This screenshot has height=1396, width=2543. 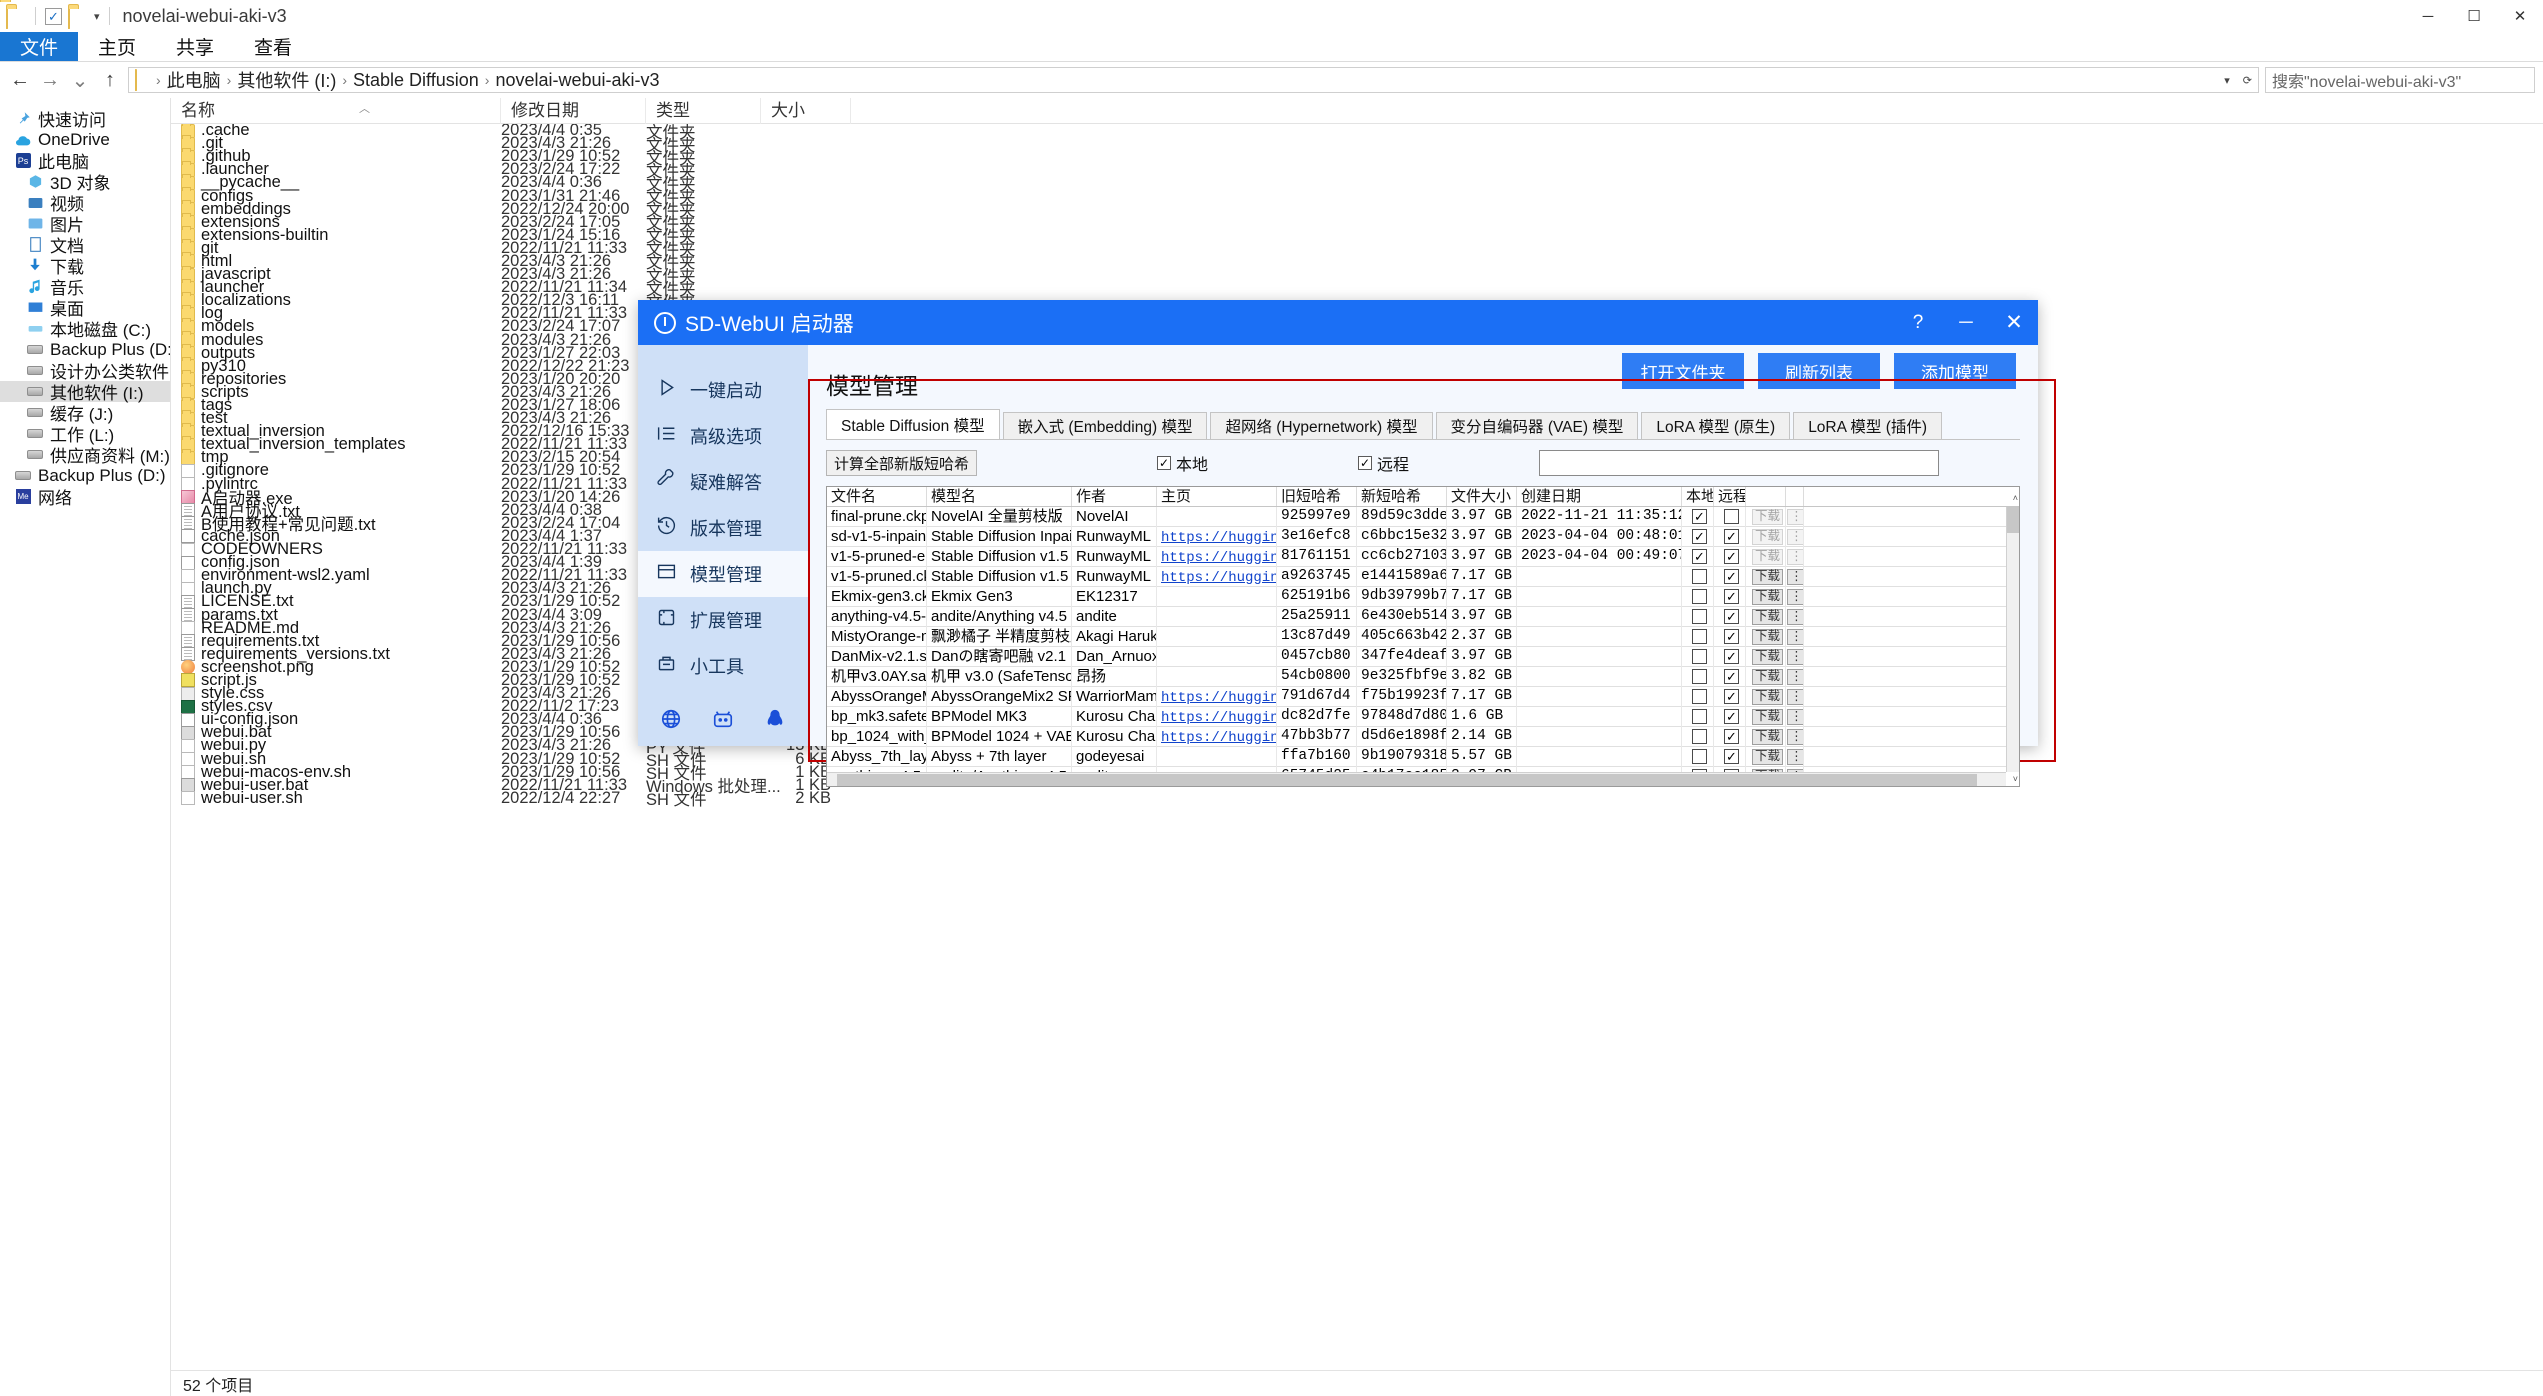 I want to click on tab-4: LoRA 模型 (原生), so click(x=1716, y=425).